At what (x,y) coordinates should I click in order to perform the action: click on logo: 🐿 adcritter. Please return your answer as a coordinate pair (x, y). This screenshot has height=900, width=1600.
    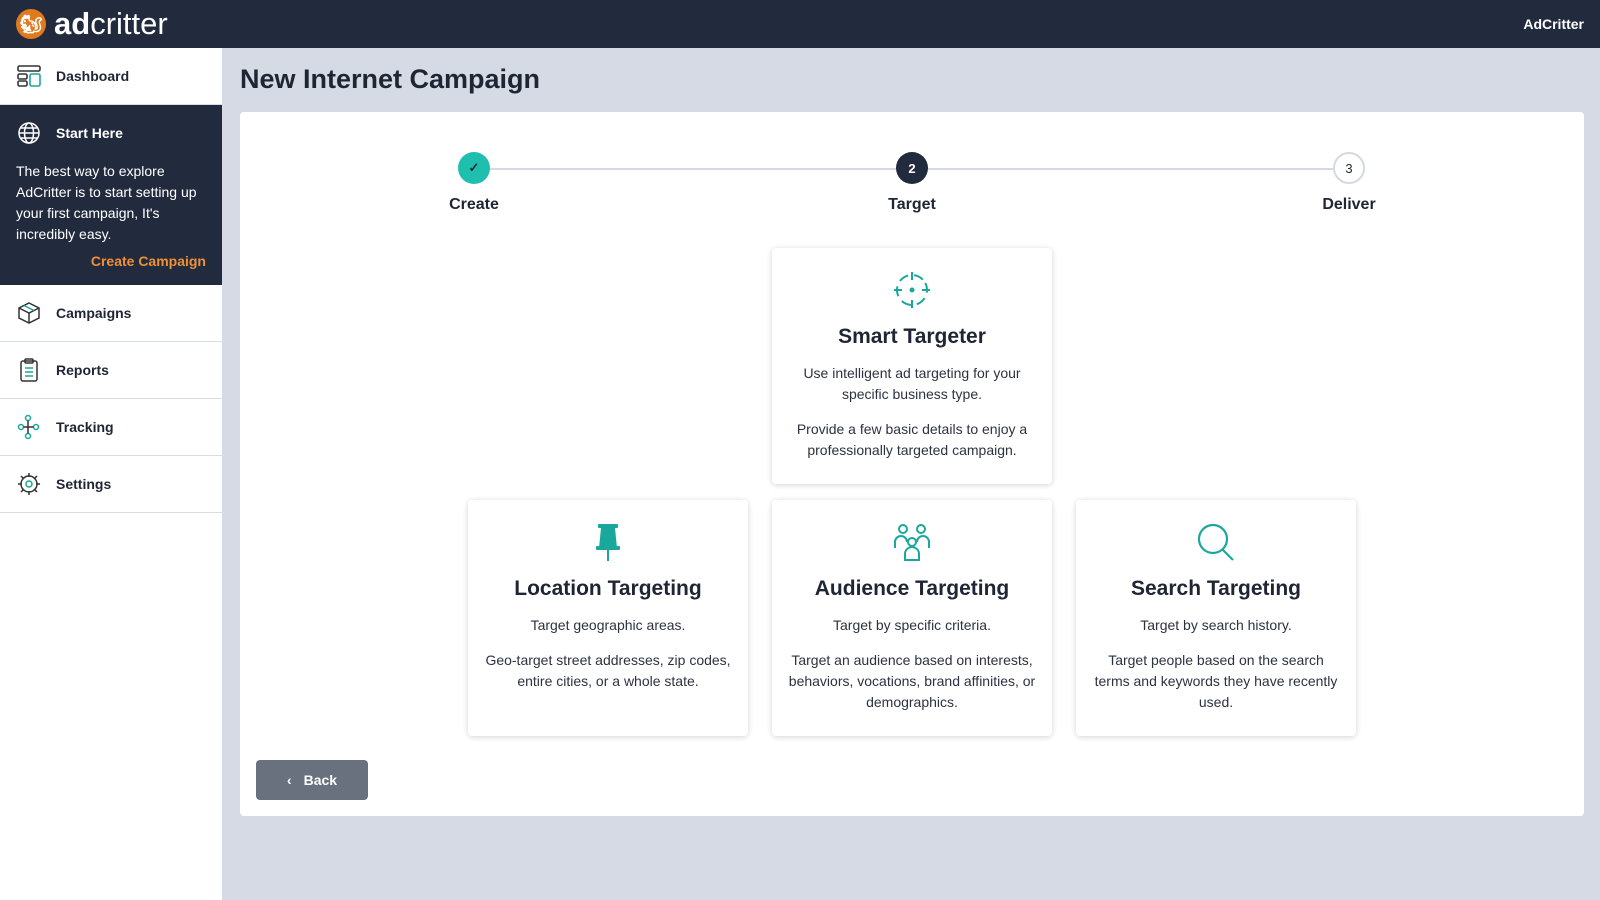
    Looking at the image, I should click on (92, 24).